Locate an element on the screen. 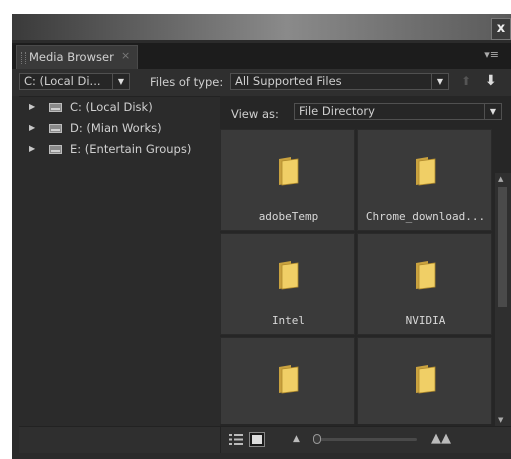 The height and width of the screenshot is (459, 511). vertical-scrollbar: ▲ ▼ is located at coordinates (503, 299).